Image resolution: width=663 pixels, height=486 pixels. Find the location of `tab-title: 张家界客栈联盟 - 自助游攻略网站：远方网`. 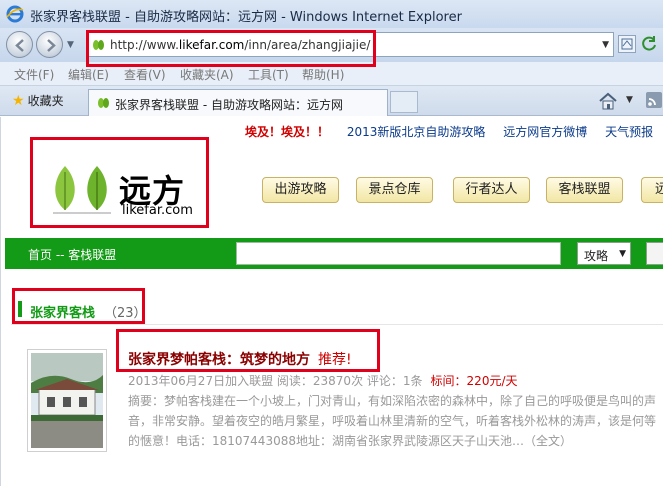

tab-title: 张家界客栈联盟 - 自助游攻略网站：远方网 is located at coordinates (229, 105).